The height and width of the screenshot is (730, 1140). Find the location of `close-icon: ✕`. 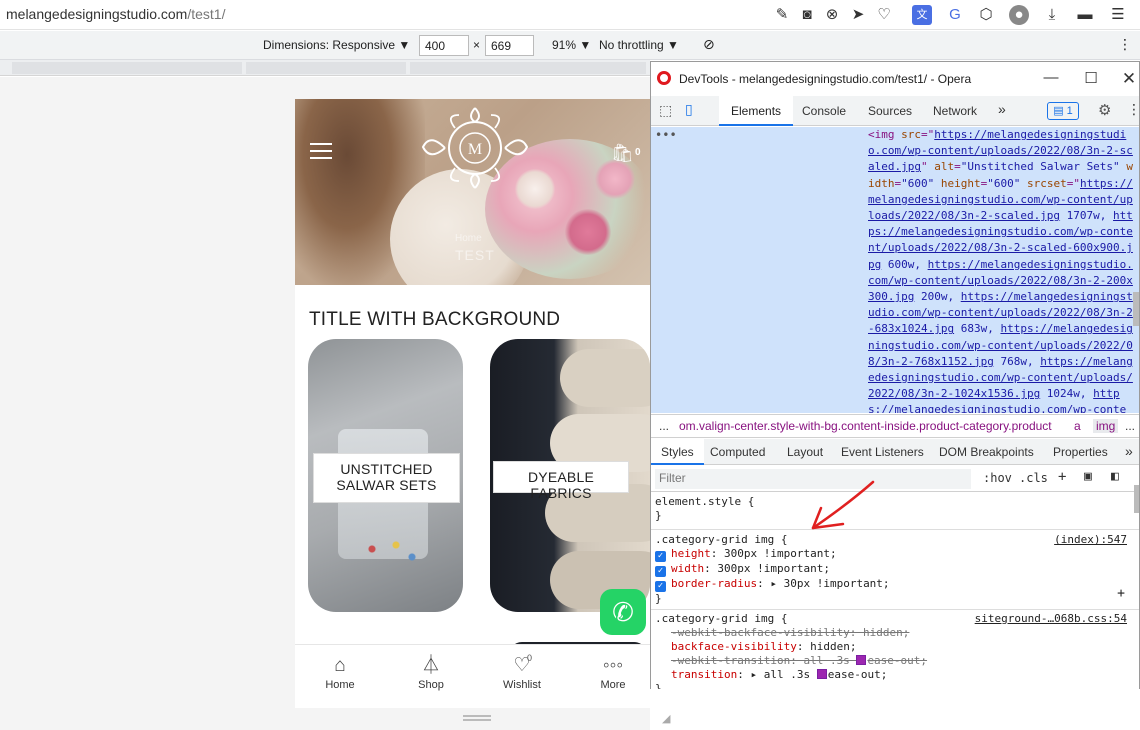

close-icon: ✕ is located at coordinates (1129, 79).